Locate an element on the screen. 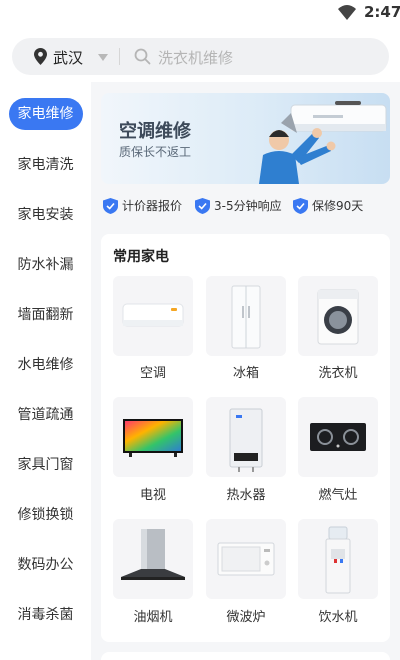  sidebar-item-label: 墙面翻新 is located at coordinates (45, 315).